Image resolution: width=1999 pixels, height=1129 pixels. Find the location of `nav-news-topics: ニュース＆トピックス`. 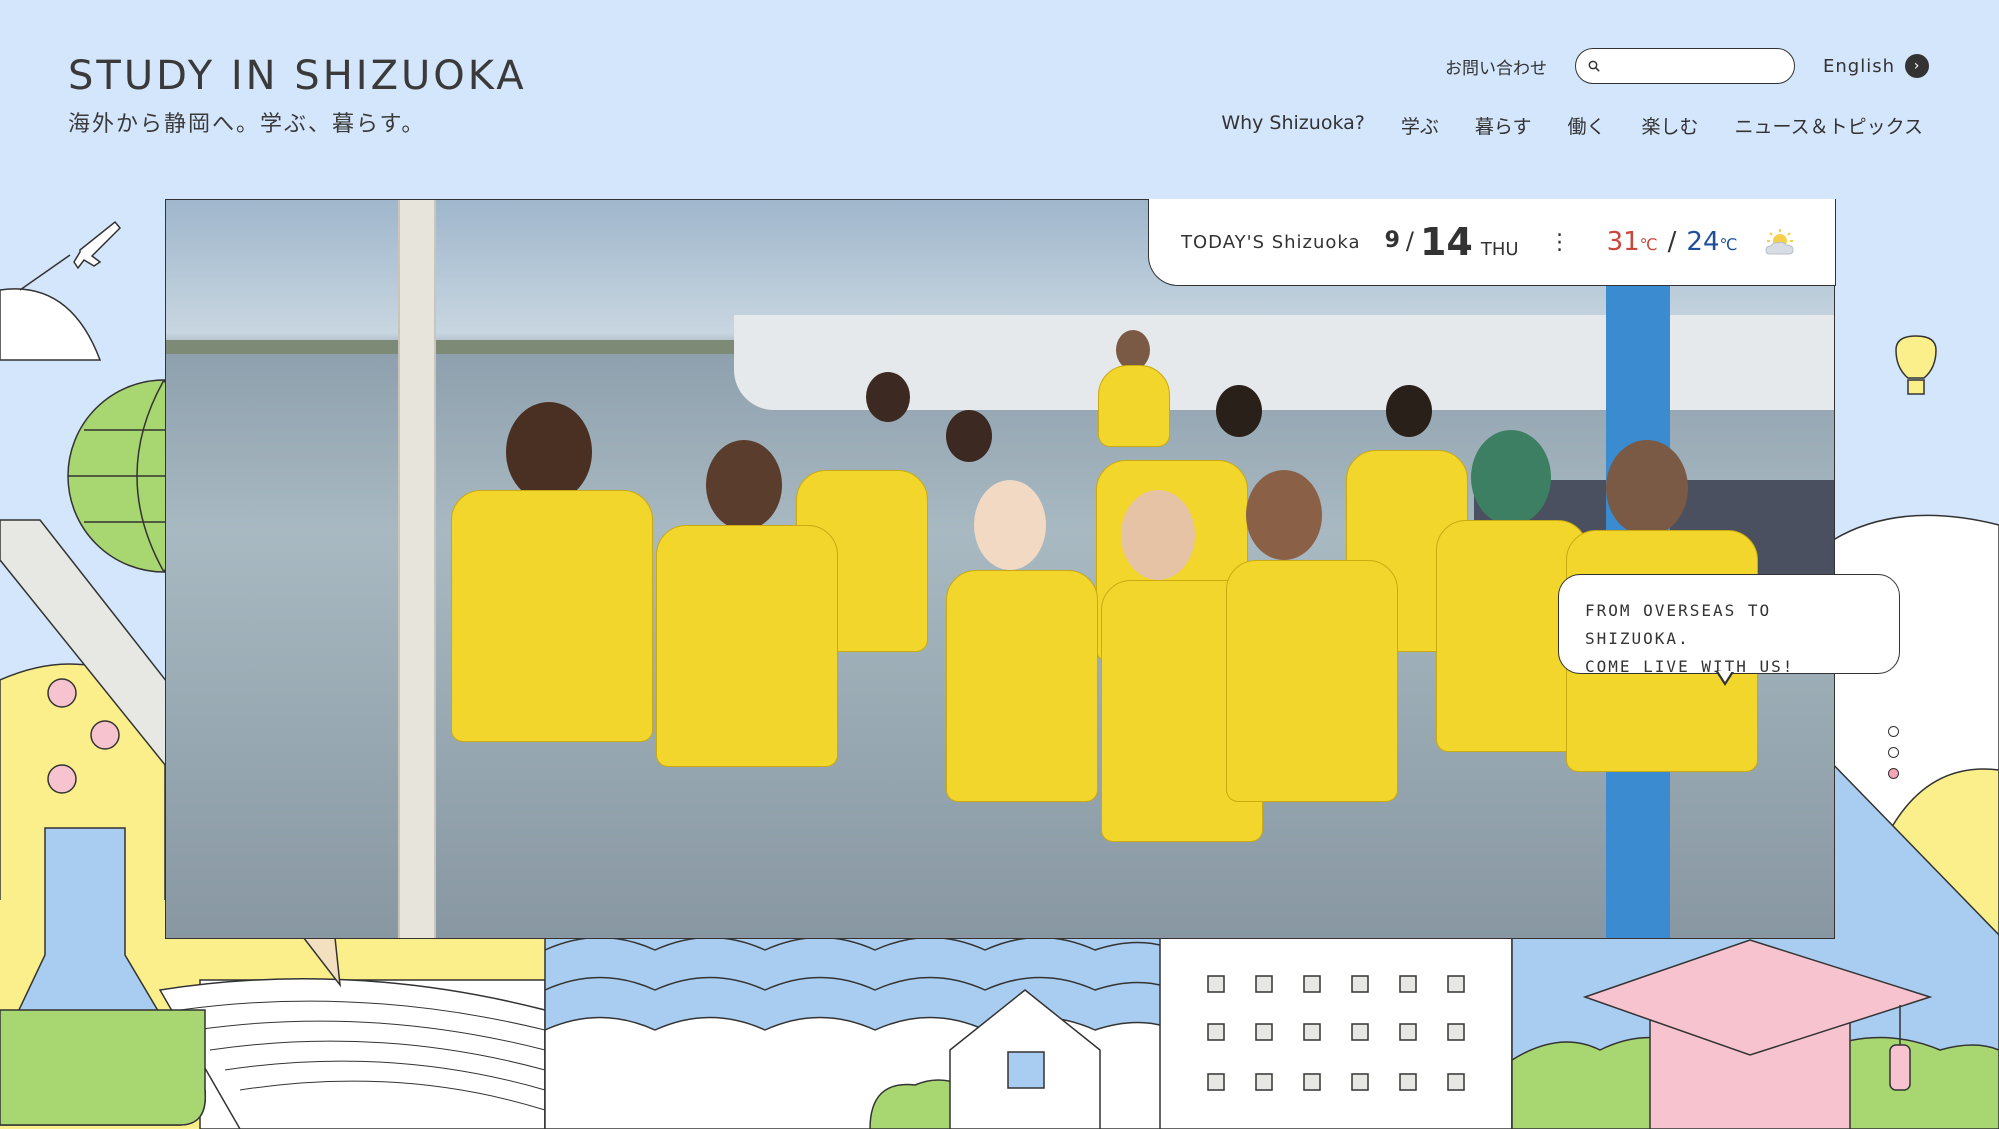

nav-news-topics: ニュース＆トピックス is located at coordinates (1829, 125).